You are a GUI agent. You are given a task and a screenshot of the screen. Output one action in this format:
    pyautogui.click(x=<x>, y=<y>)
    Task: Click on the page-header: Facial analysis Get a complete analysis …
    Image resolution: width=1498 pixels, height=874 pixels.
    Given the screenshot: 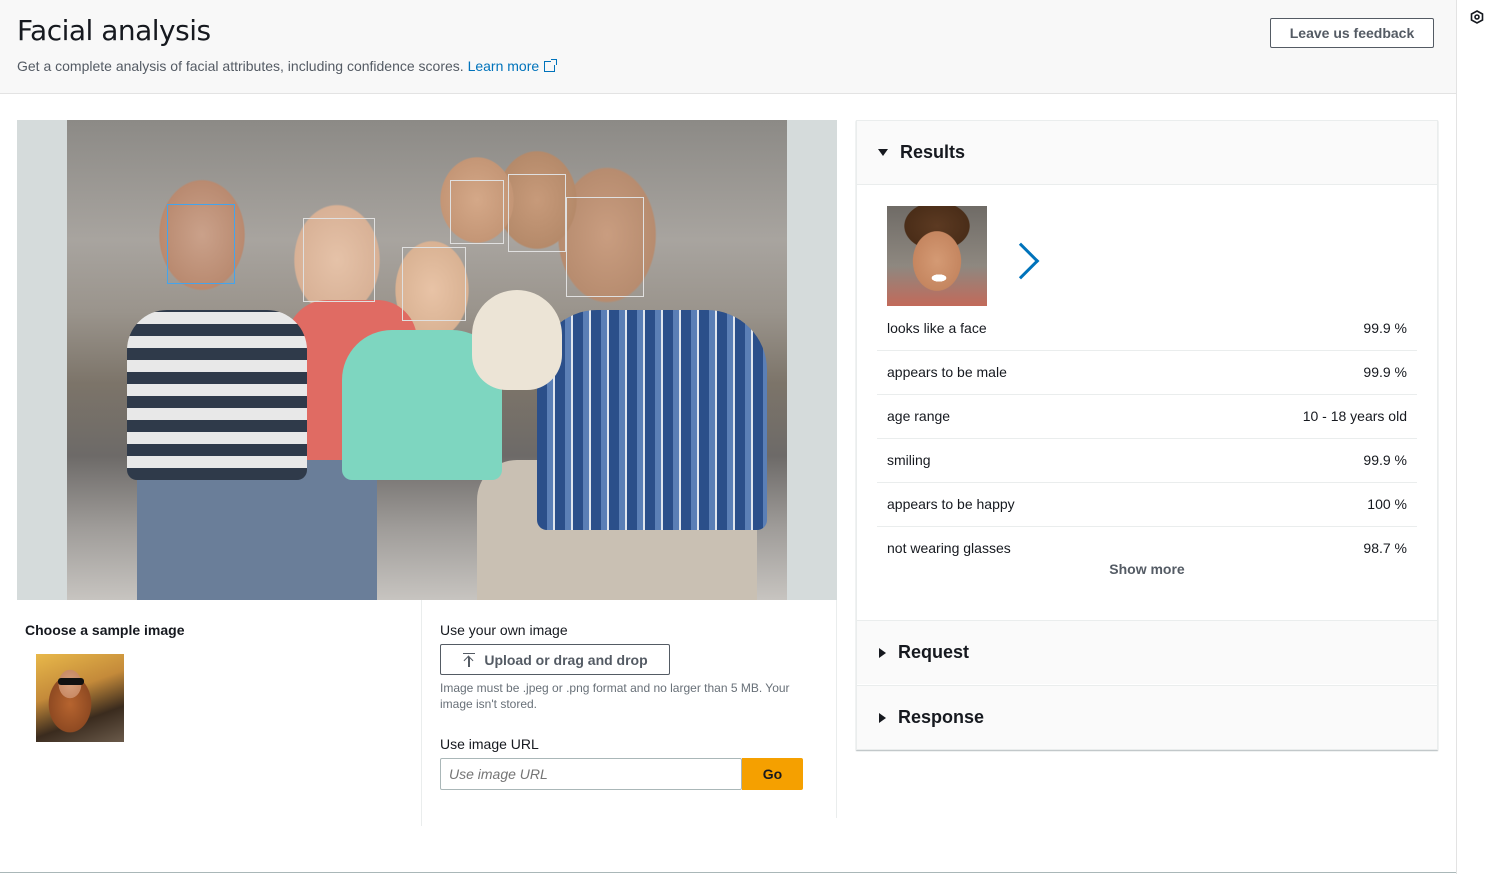 What is the action you would take?
    pyautogui.click(x=728, y=47)
    